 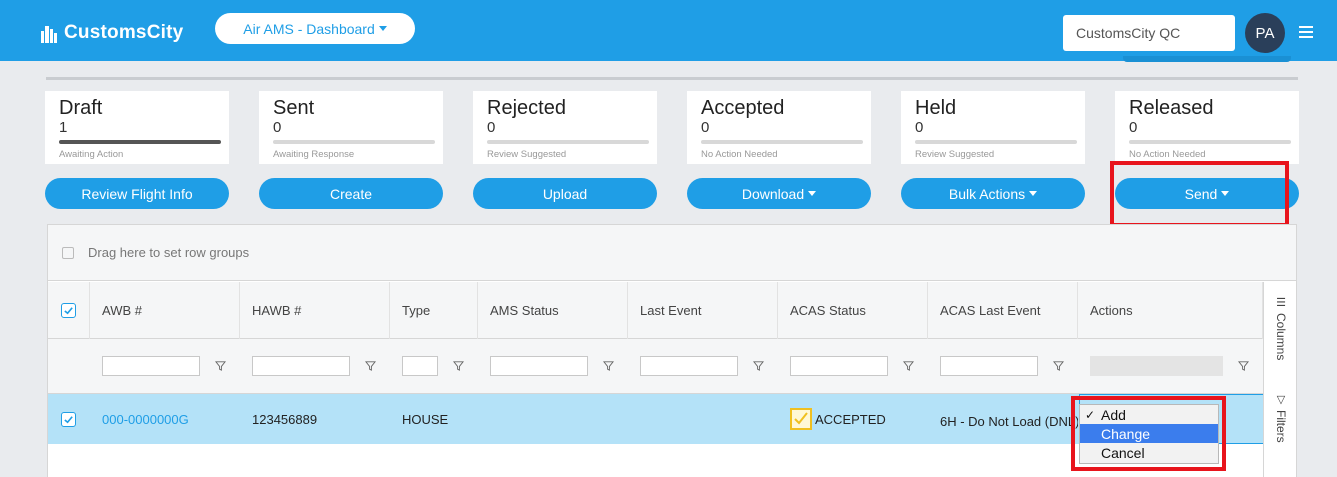 What do you see at coordinates (111, 33) in the screenshot?
I see `customscity-logo: CustomsCity` at bounding box center [111, 33].